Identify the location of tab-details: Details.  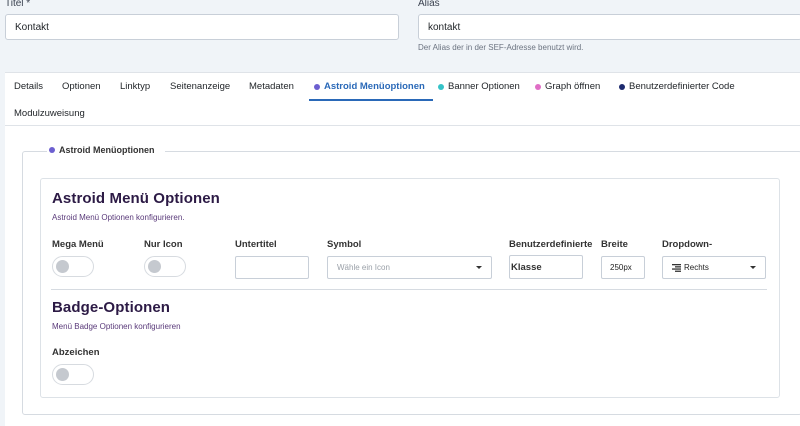
(28, 86).